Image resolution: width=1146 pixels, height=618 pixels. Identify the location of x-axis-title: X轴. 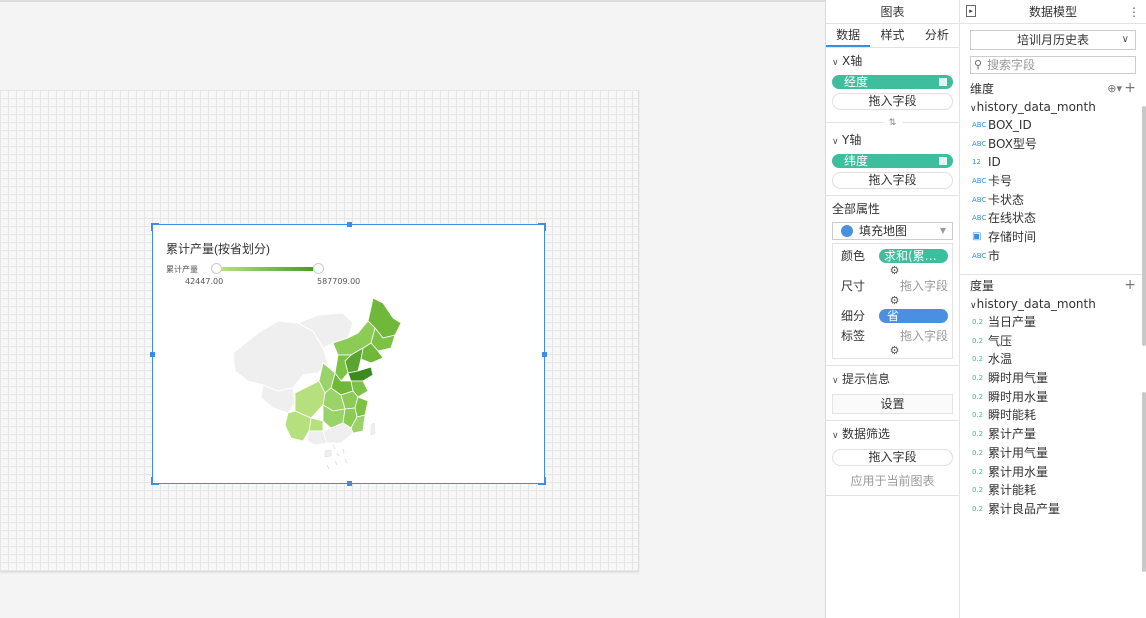
(852, 61).